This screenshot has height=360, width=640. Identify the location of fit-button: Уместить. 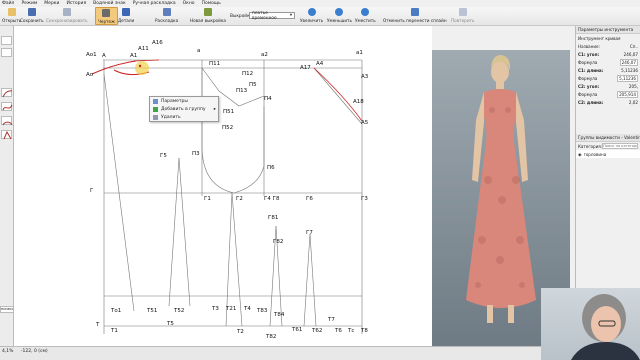
(365, 15).